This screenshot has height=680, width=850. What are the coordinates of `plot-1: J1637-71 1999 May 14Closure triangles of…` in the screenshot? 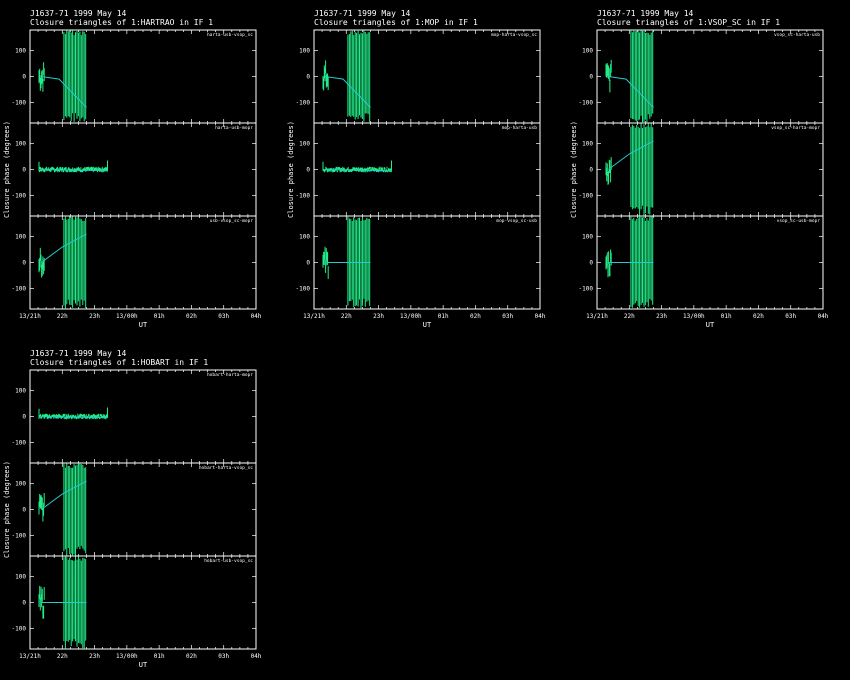 It's located at (132, 169).